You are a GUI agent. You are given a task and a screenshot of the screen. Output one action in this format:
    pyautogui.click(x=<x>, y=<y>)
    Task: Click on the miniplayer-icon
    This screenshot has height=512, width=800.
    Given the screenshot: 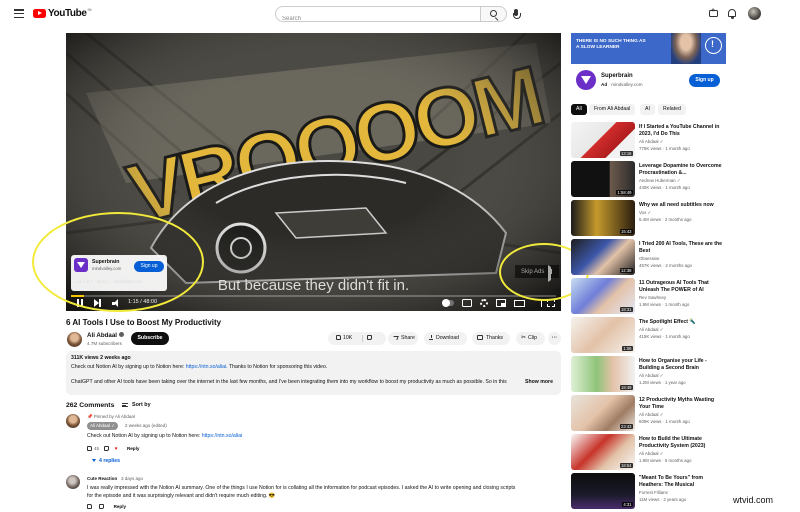 What is the action you would take?
    pyautogui.click(x=501, y=303)
    